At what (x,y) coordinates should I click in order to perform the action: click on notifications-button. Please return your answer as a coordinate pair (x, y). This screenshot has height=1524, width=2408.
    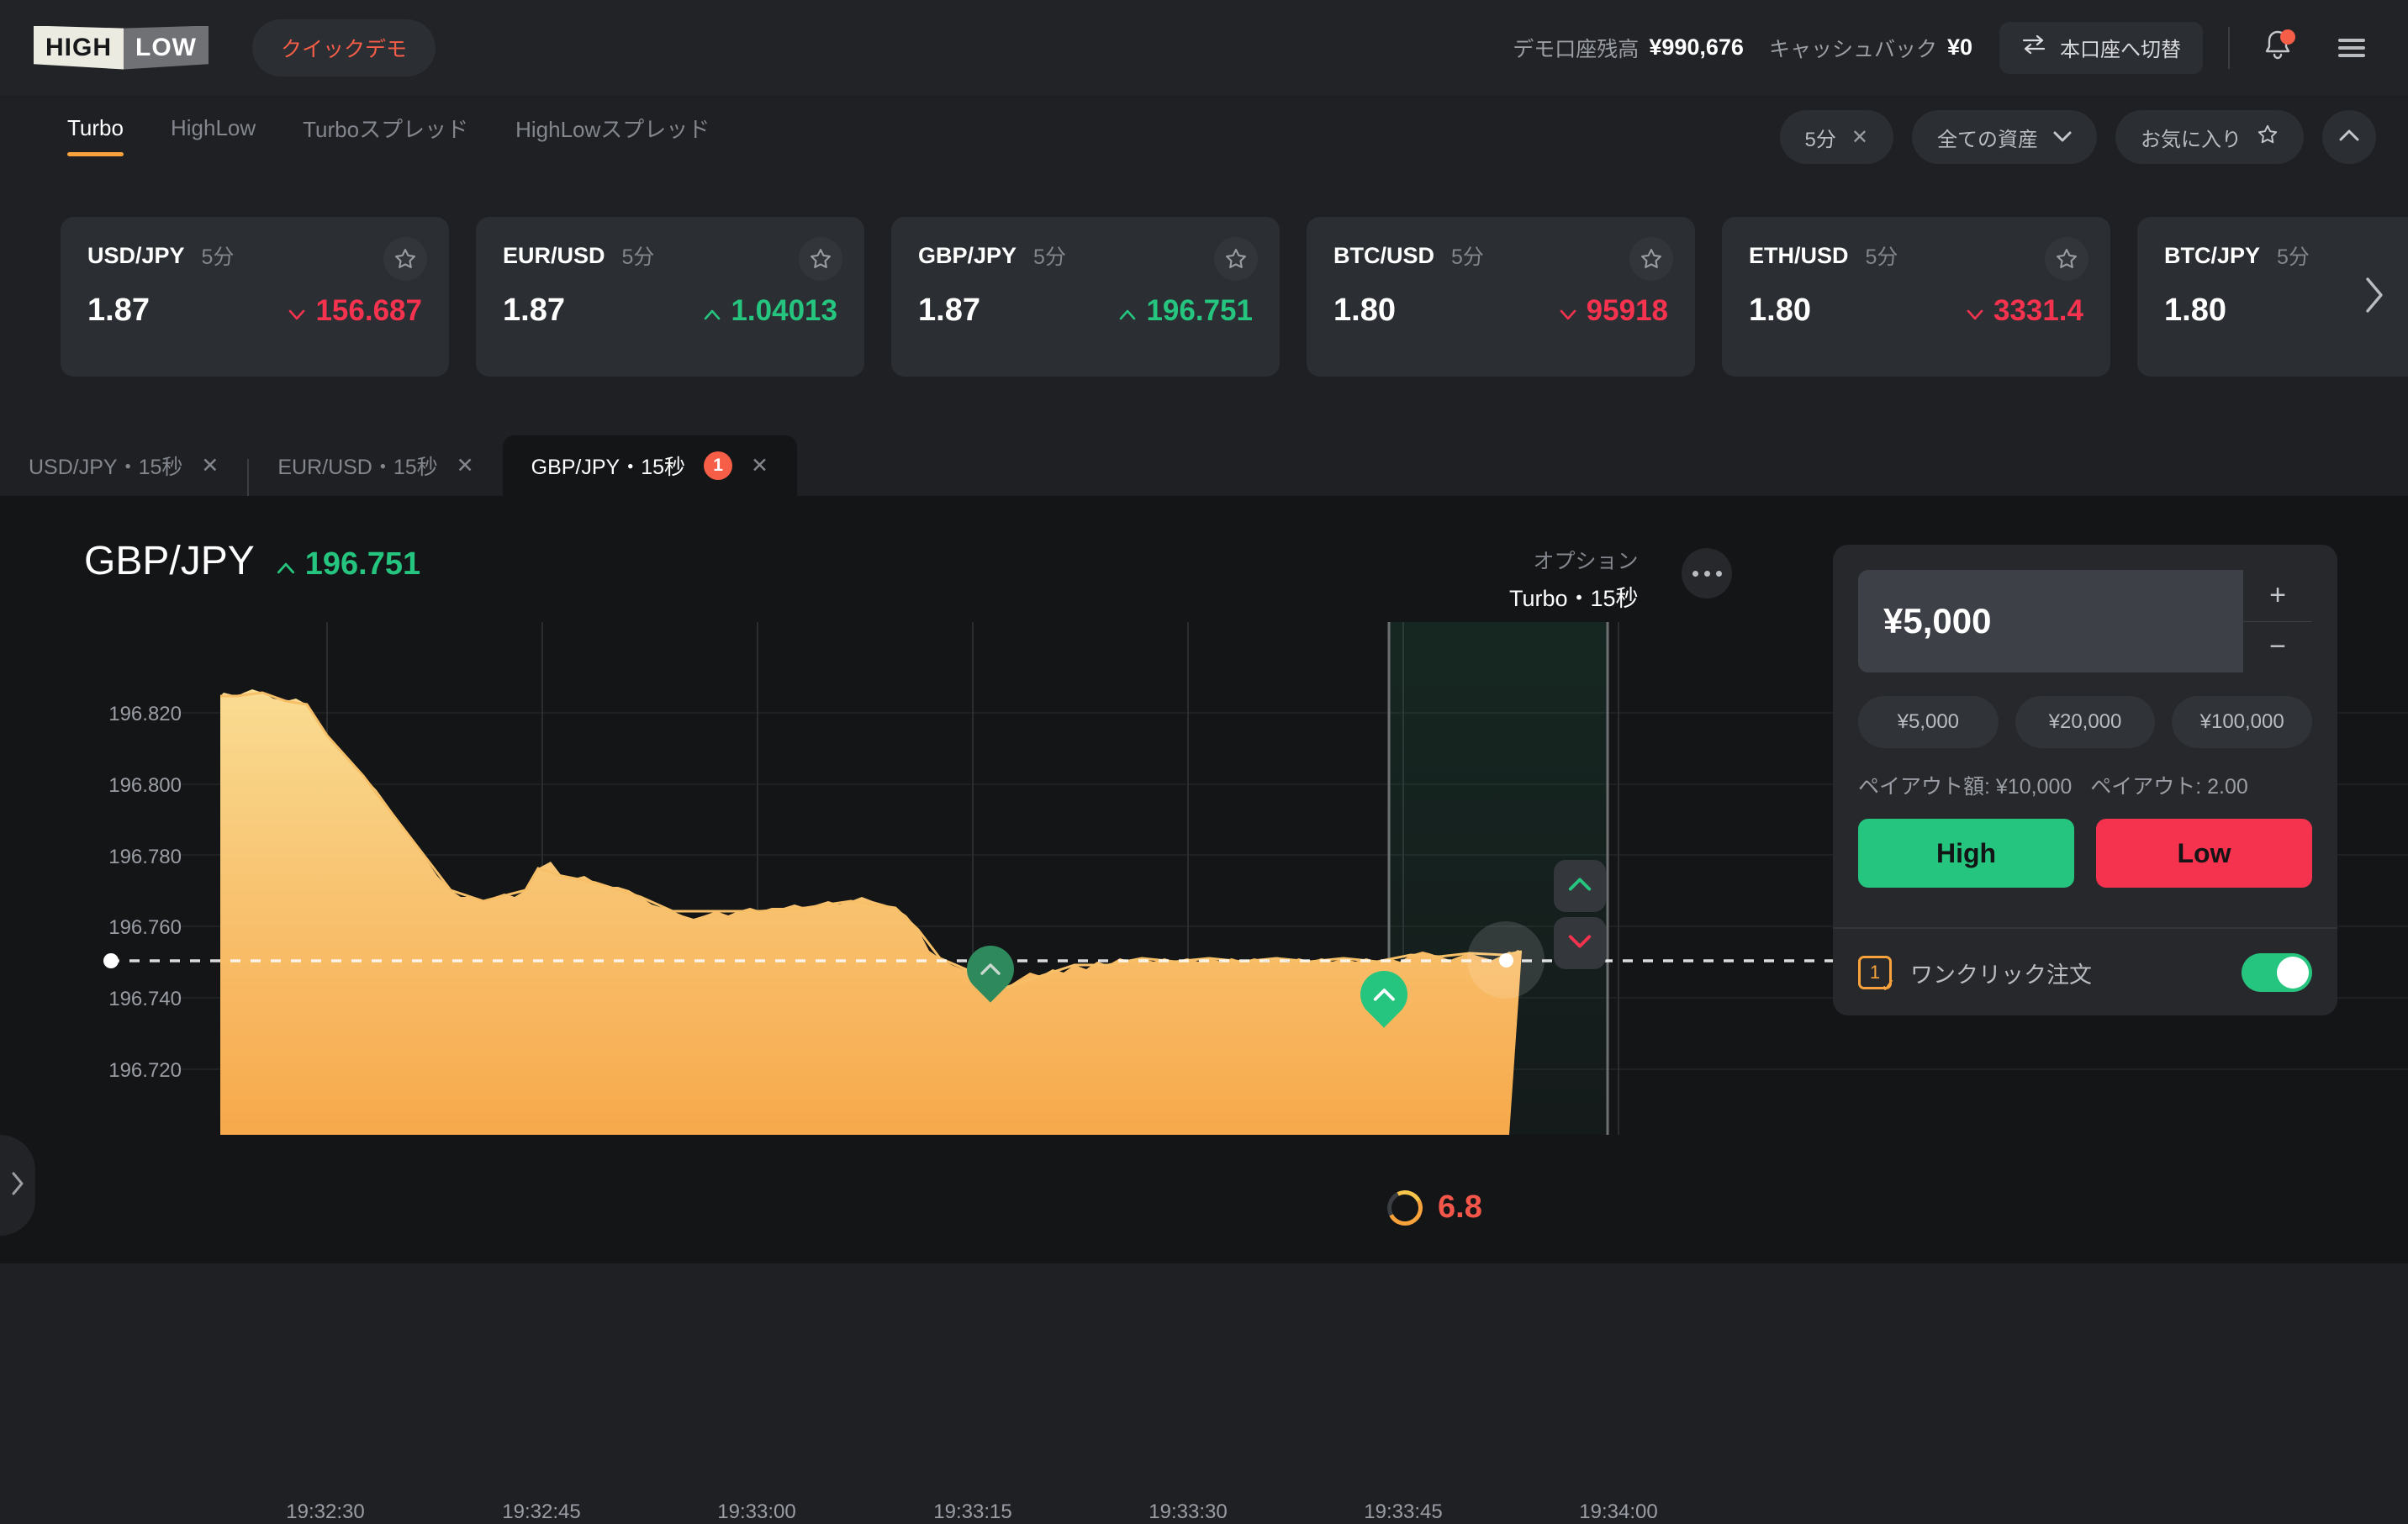
    Looking at the image, I should click on (2278, 48).